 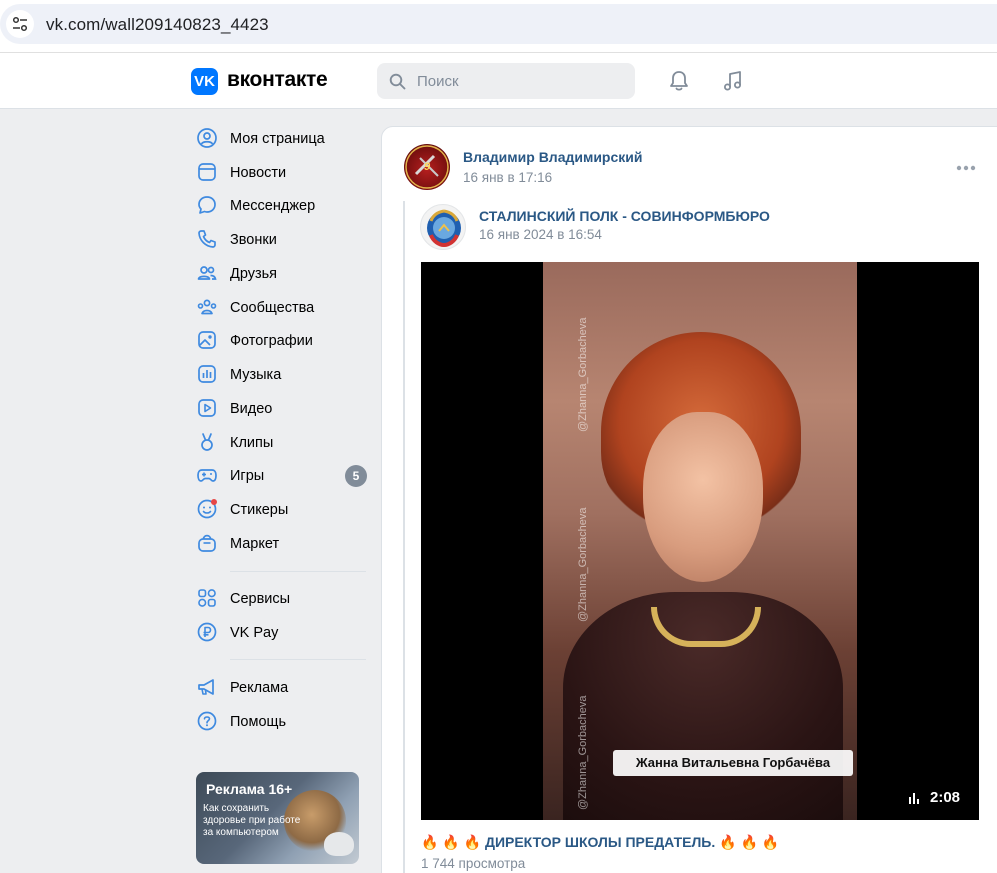 I want to click on post-author: Владимир Владимирский, so click(x=553, y=157).